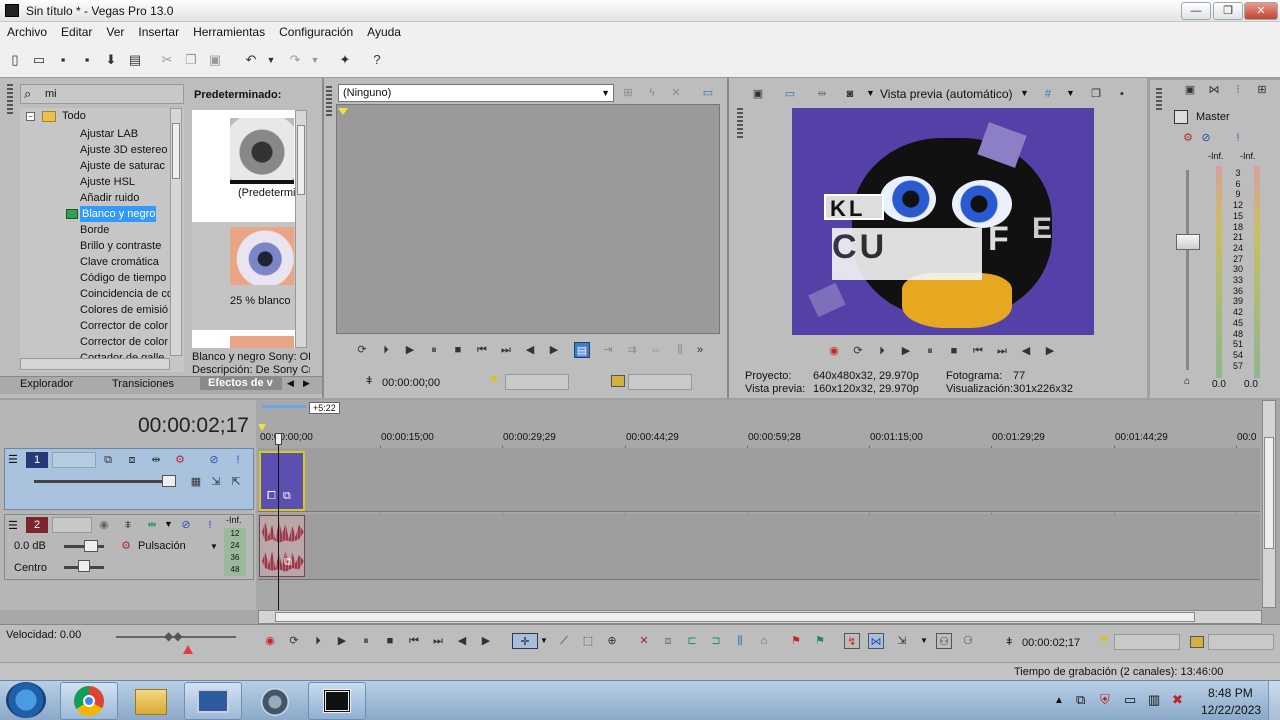 This screenshot has width=1280, height=720. I want to click on undo-dropdown-icon: ▼, so click(271, 60).